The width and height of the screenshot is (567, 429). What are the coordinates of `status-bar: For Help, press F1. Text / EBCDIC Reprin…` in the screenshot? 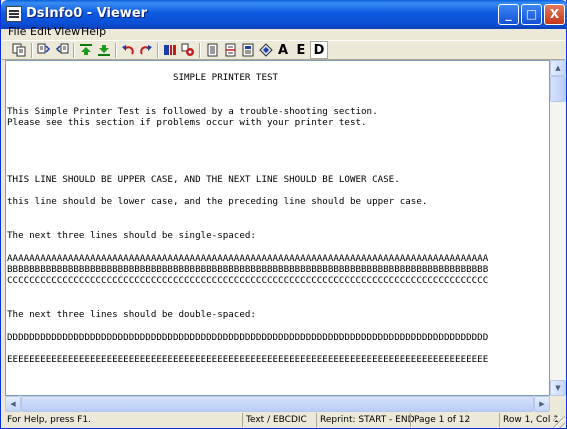 It's located at (283, 420).